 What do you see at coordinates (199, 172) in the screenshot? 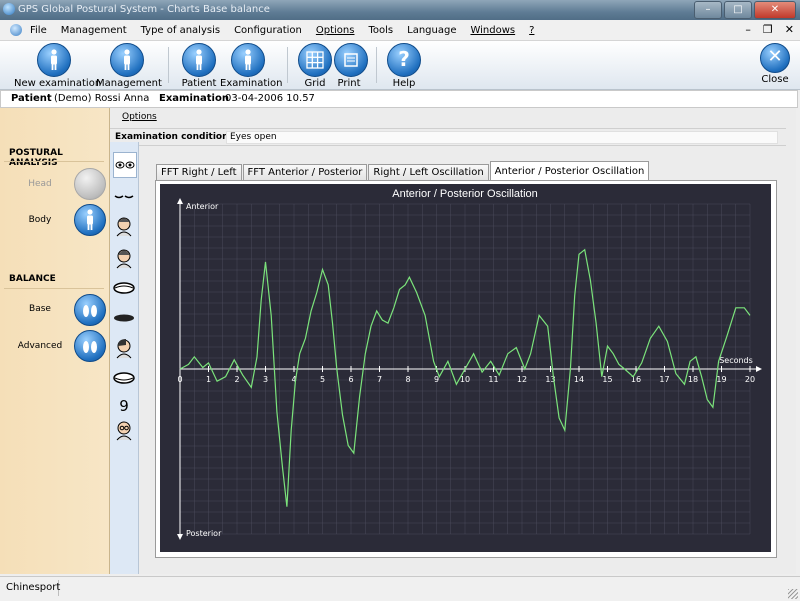
I see `tab-fft-right-left: FFT Right / Left` at bounding box center [199, 172].